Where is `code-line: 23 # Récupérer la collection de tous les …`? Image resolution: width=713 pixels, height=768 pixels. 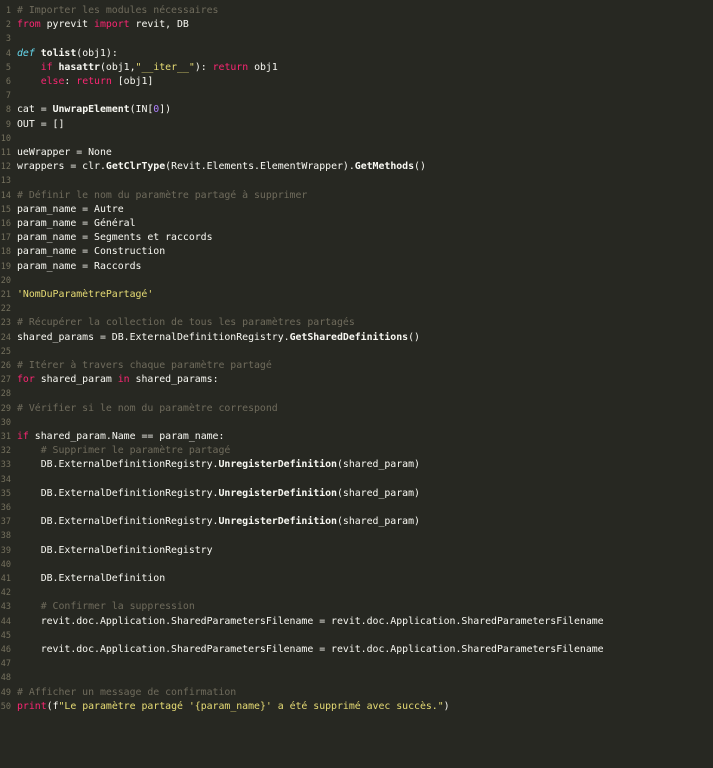
code-line: 23 # Récupérer la collection de tous les … is located at coordinates (356, 323).